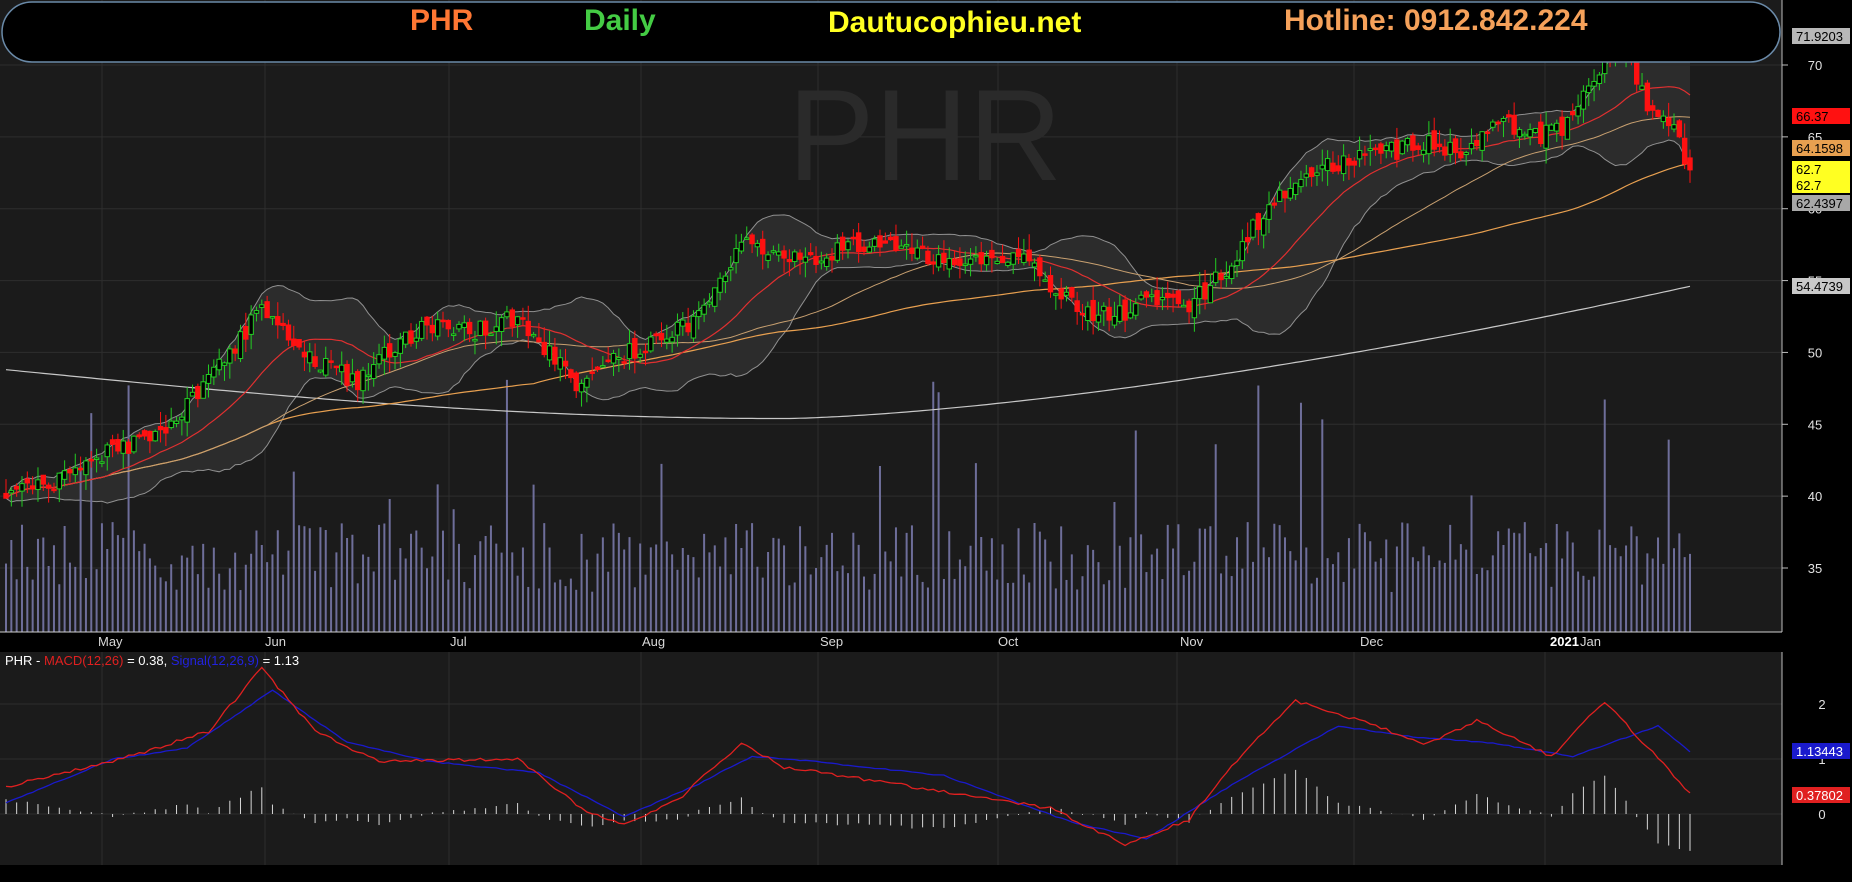 This screenshot has width=1852, height=882. Describe the element at coordinates (110, 641) in the screenshot. I see `time-axis-label: May` at that location.